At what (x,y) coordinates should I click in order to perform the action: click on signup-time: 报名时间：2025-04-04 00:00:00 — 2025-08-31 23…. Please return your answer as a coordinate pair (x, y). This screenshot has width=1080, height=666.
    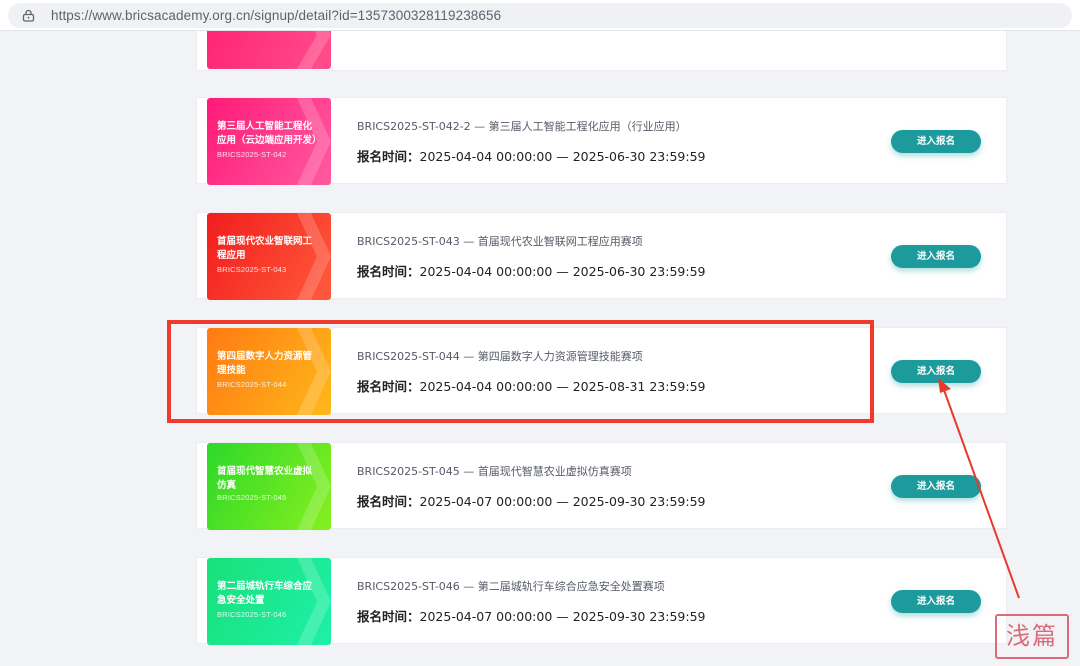
    Looking at the image, I should click on (531, 385).